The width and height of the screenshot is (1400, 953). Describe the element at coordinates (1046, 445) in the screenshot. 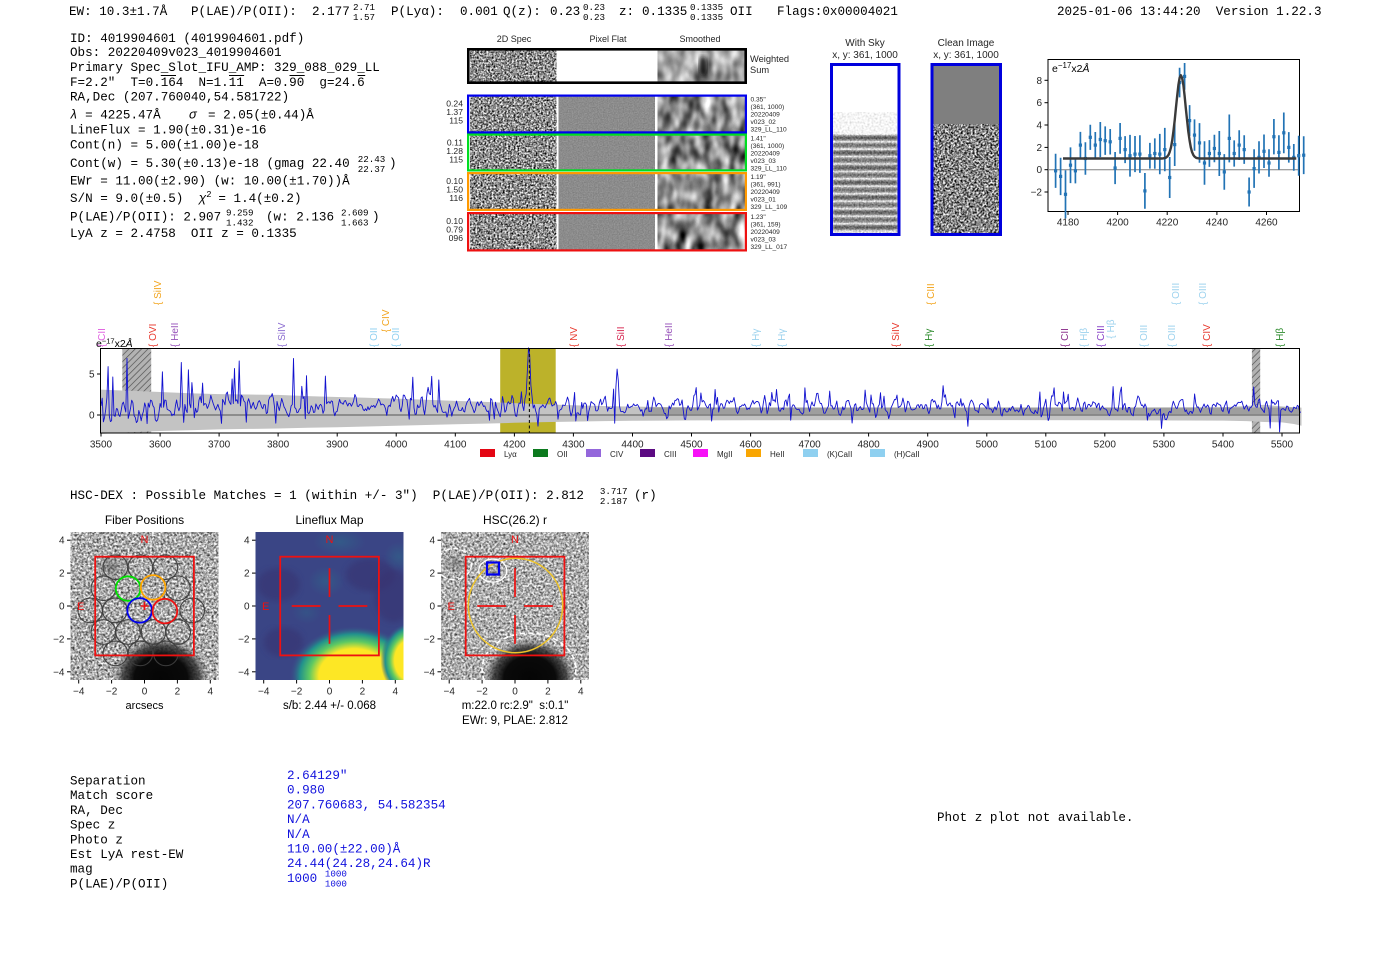

I see `svg-text: 5100` at that location.